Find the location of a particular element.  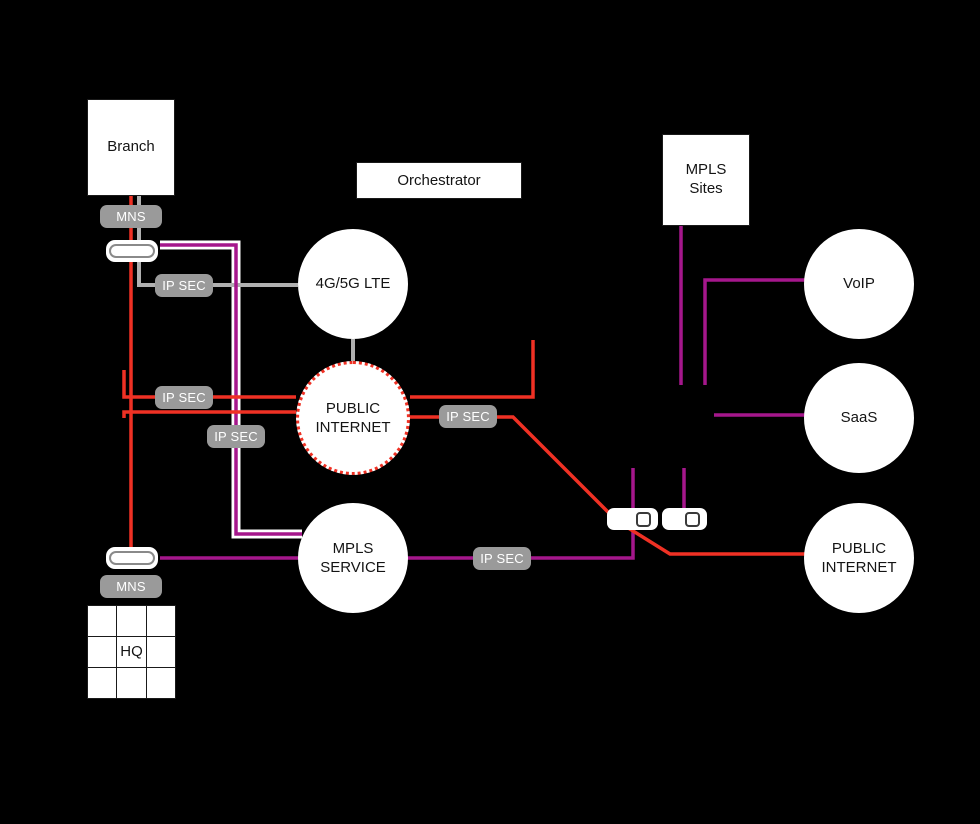

node-mpls-sites: MPLS Sites is located at coordinates (706, 180).